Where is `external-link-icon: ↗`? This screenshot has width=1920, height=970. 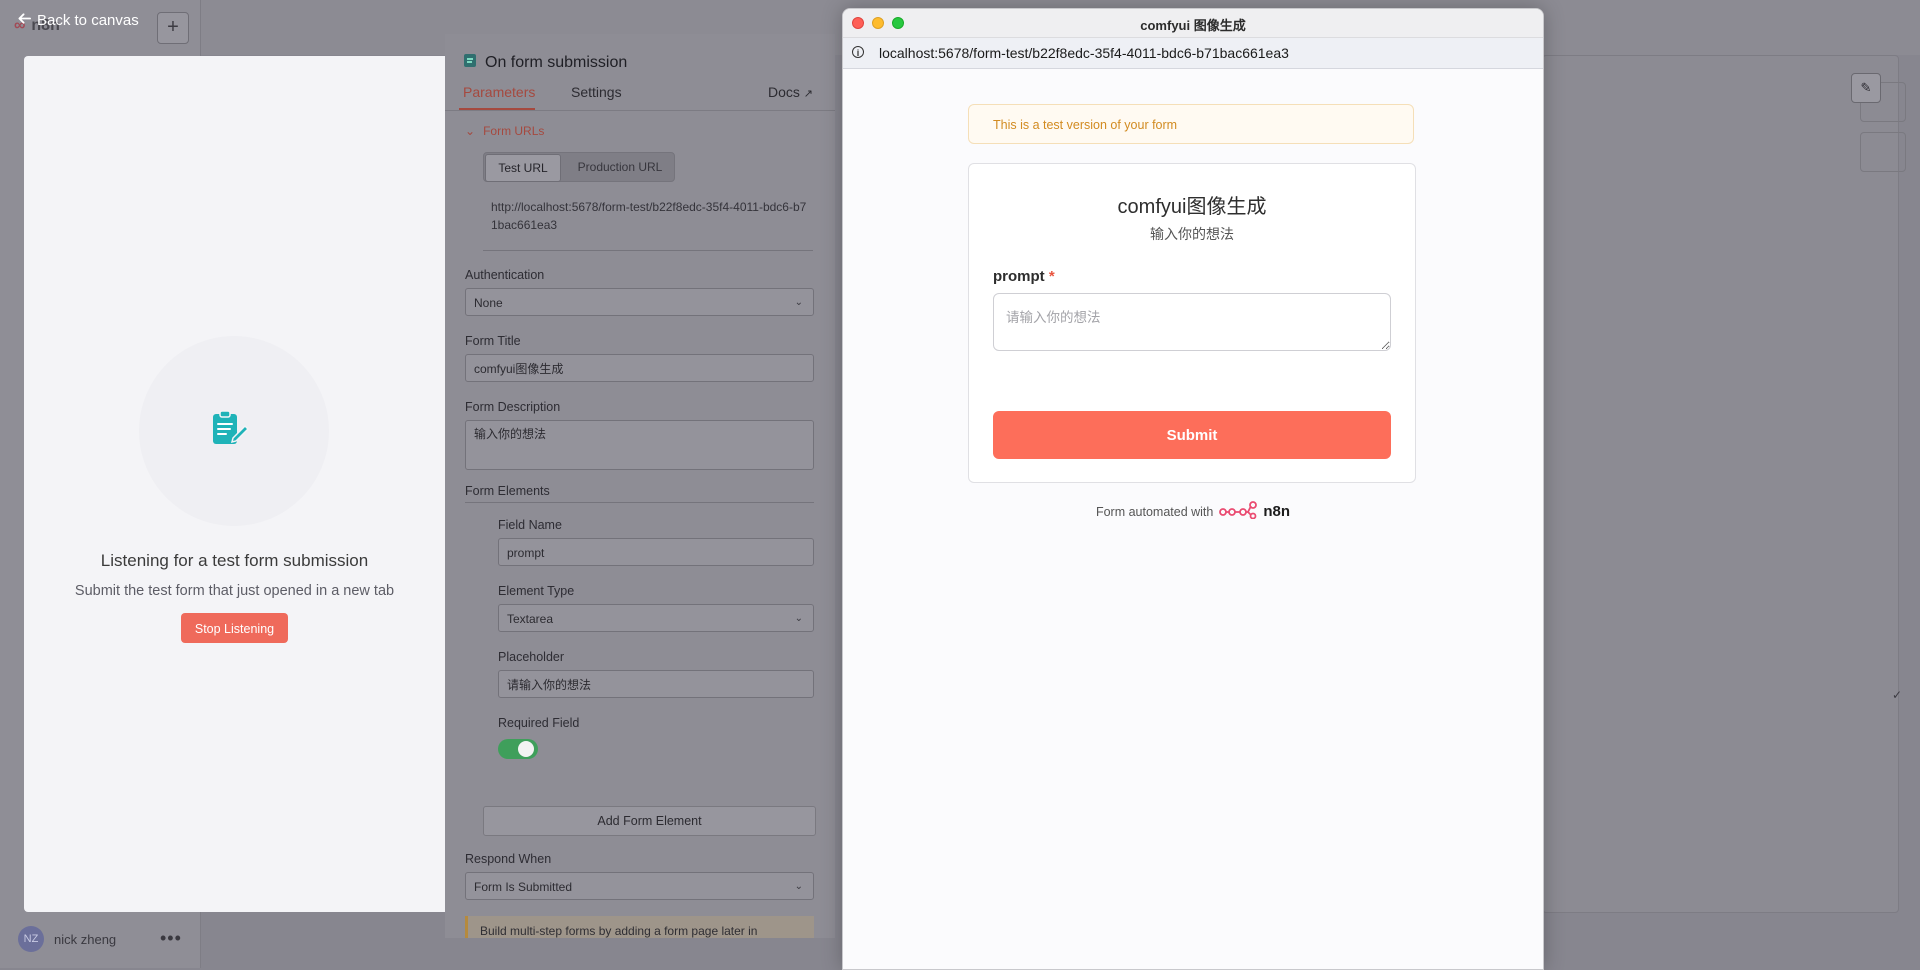 external-link-icon: ↗ is located at coordinates (808, 94).